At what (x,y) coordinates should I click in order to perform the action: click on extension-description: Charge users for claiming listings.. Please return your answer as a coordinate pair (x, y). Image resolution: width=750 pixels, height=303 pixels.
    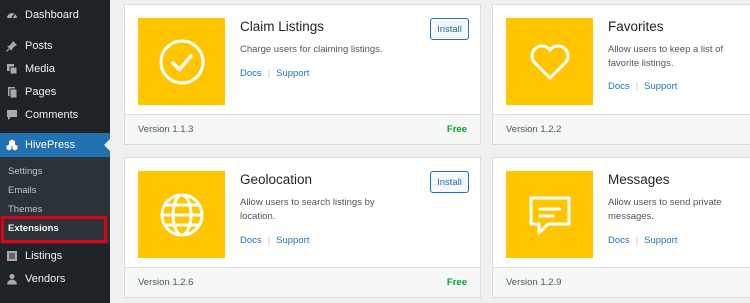
    Looking at the image, I should click on (311, 49).